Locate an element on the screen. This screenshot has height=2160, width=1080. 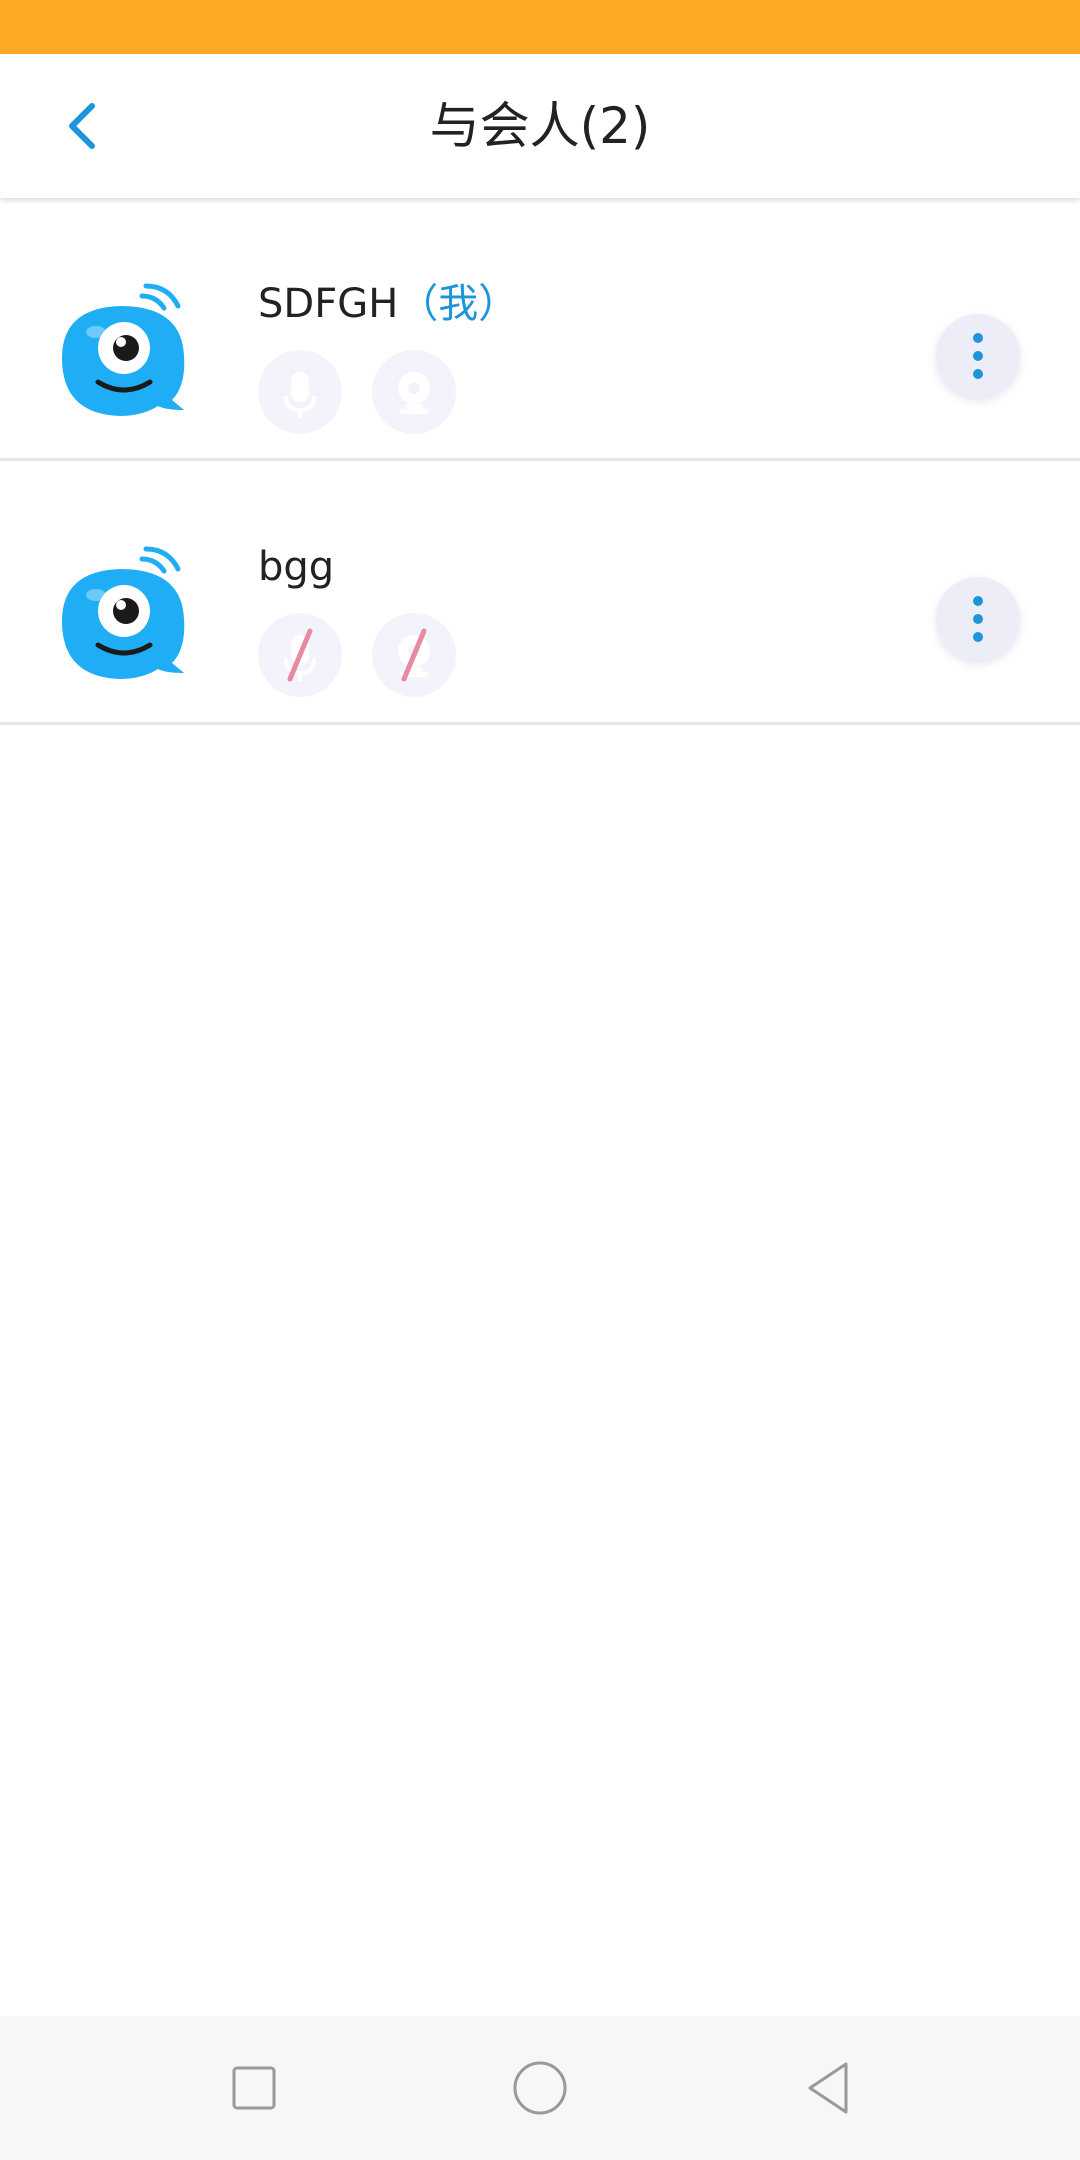
system-back-button is located at coordinates (828, 2088).